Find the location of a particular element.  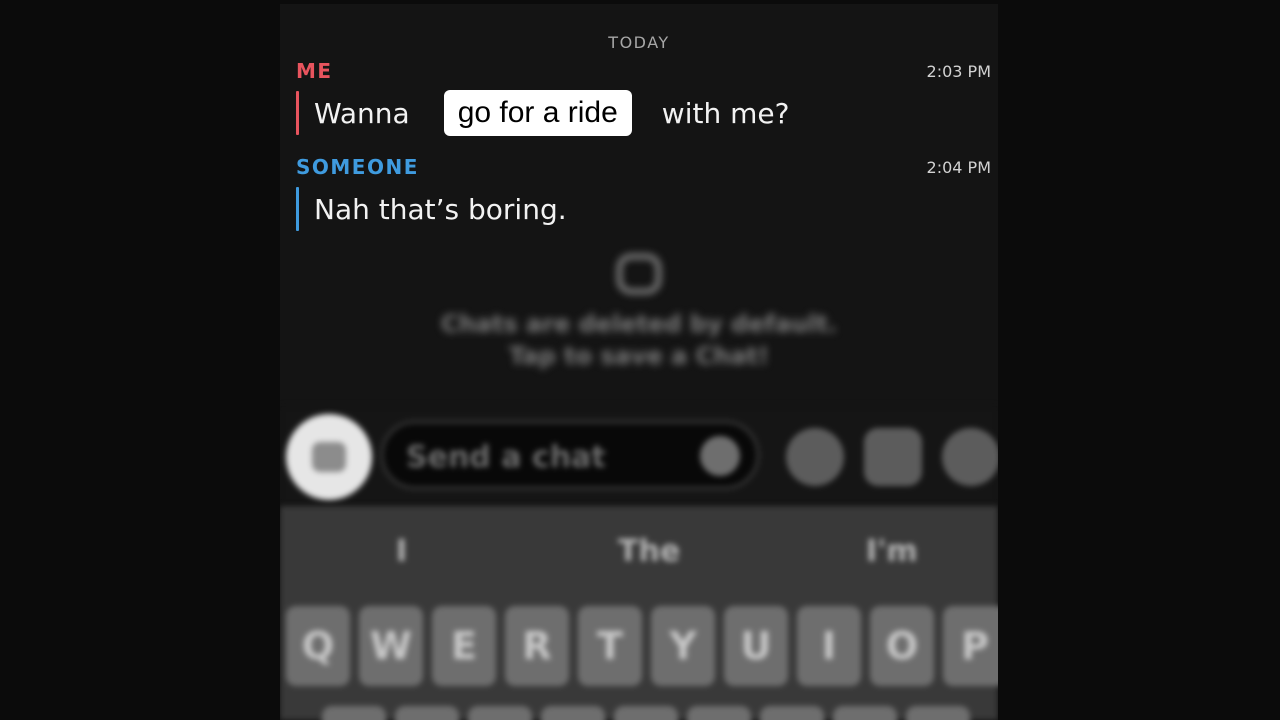

info-line: Chats are deleted by default. is located at coordinates (639, 324).